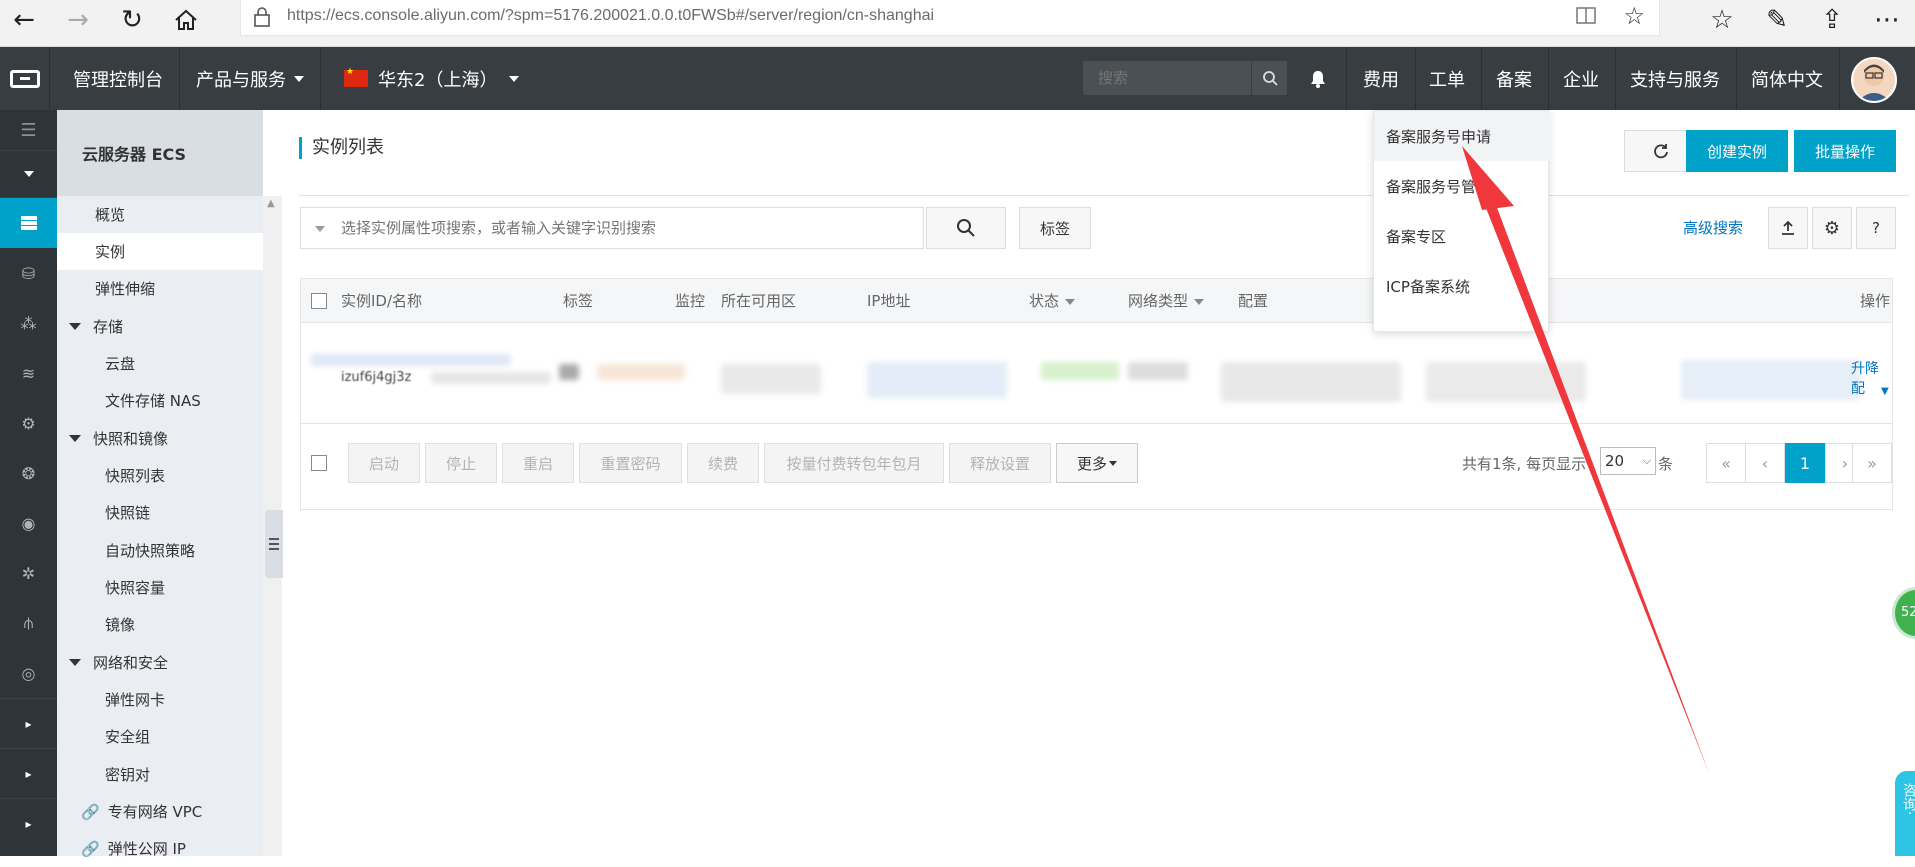 The width and height of the screenshot is (1915, 867). I want to click on menu-item-icp-service-apply: 备案服务号申请, so click(1462, 136).